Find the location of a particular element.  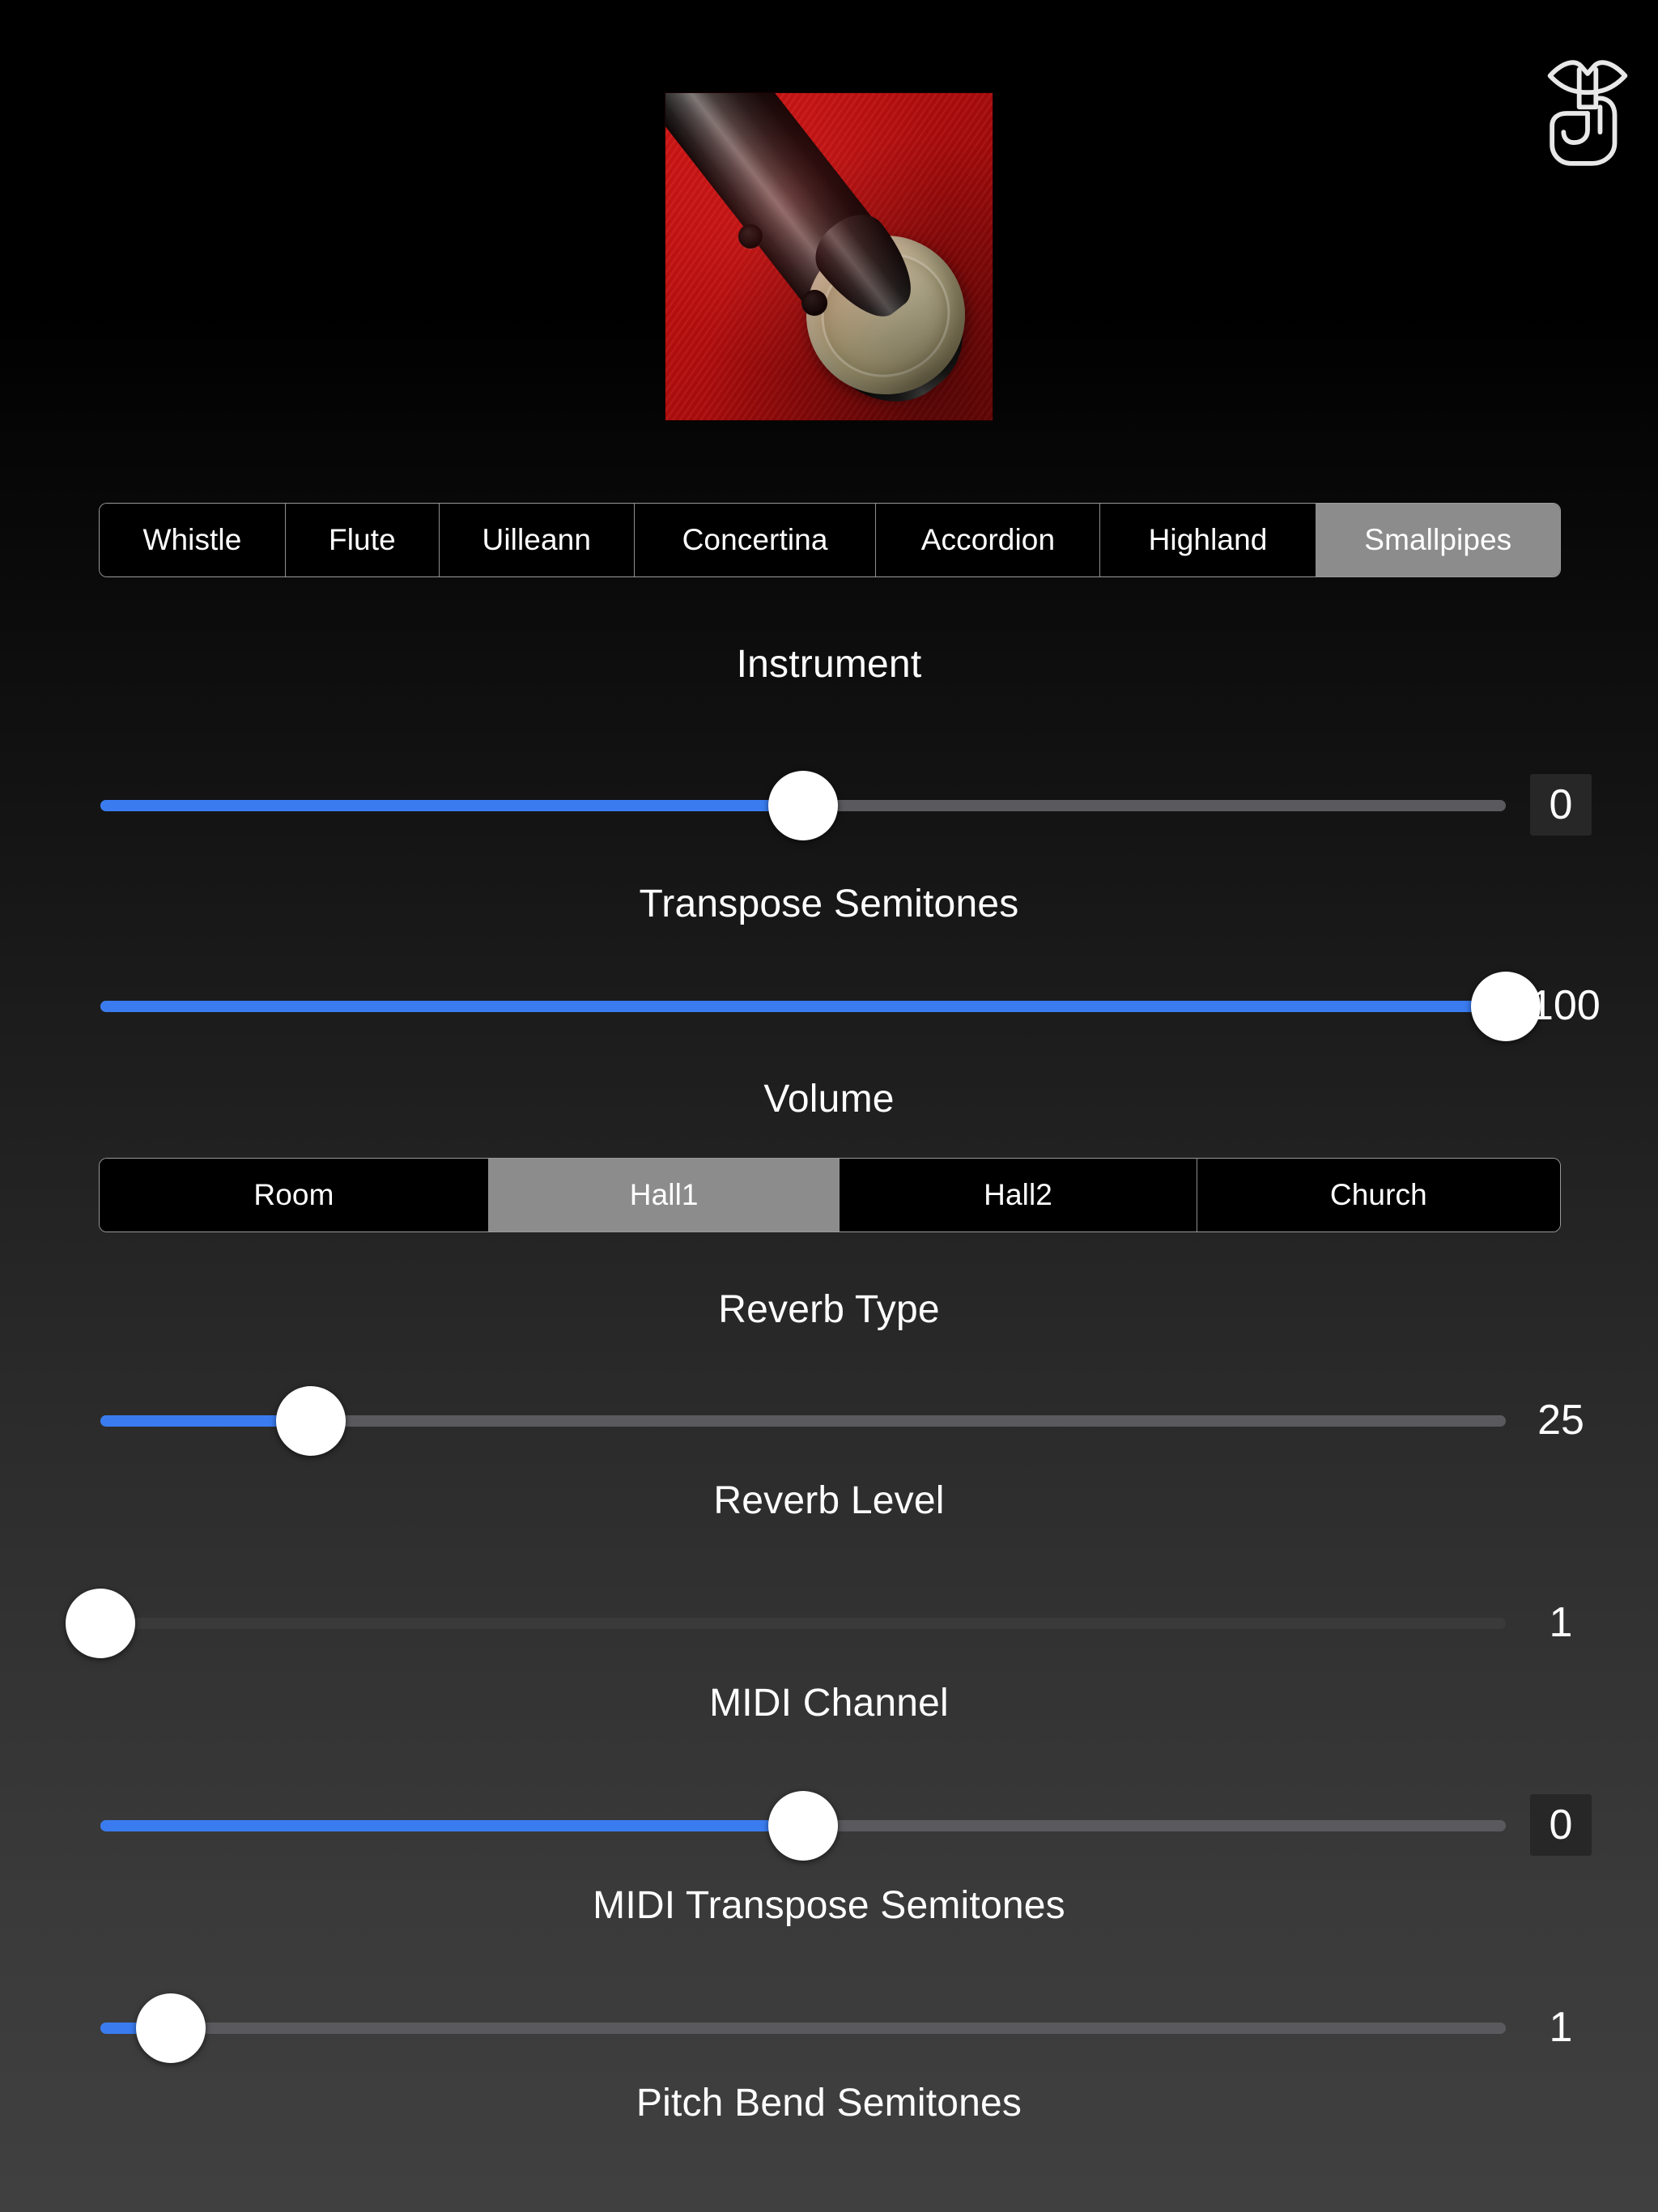

midi-channel-thumb is located at coordinates (100, 1624).